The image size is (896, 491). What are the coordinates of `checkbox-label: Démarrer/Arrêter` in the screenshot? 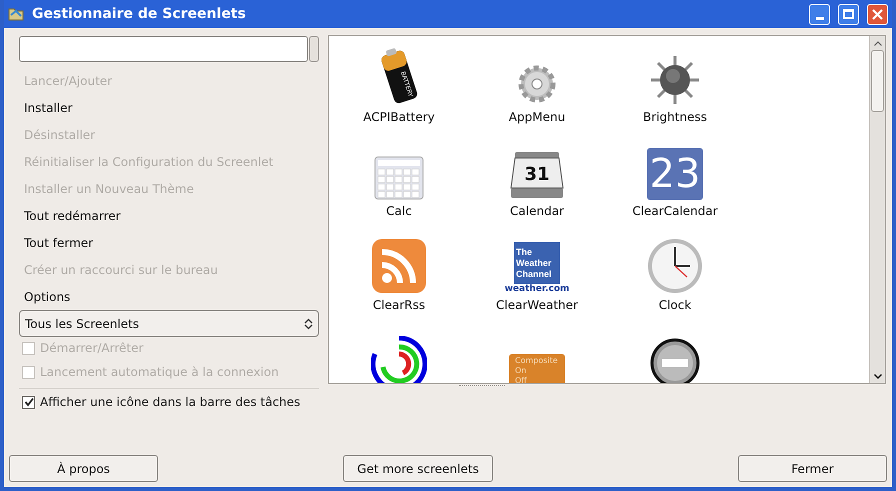 It's located at (92, 348).